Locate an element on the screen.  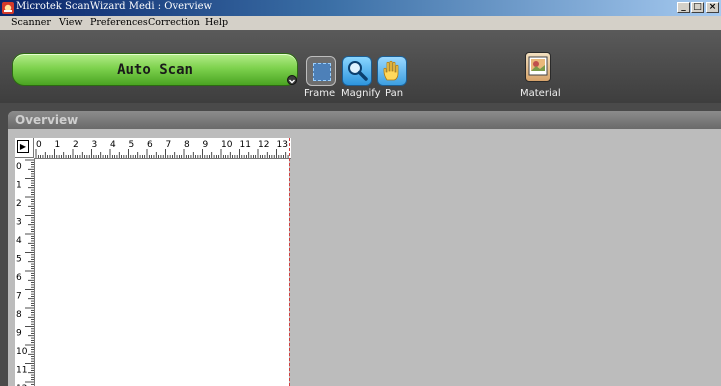
magnify-label: Magnify is located at coordinates (361, 93).